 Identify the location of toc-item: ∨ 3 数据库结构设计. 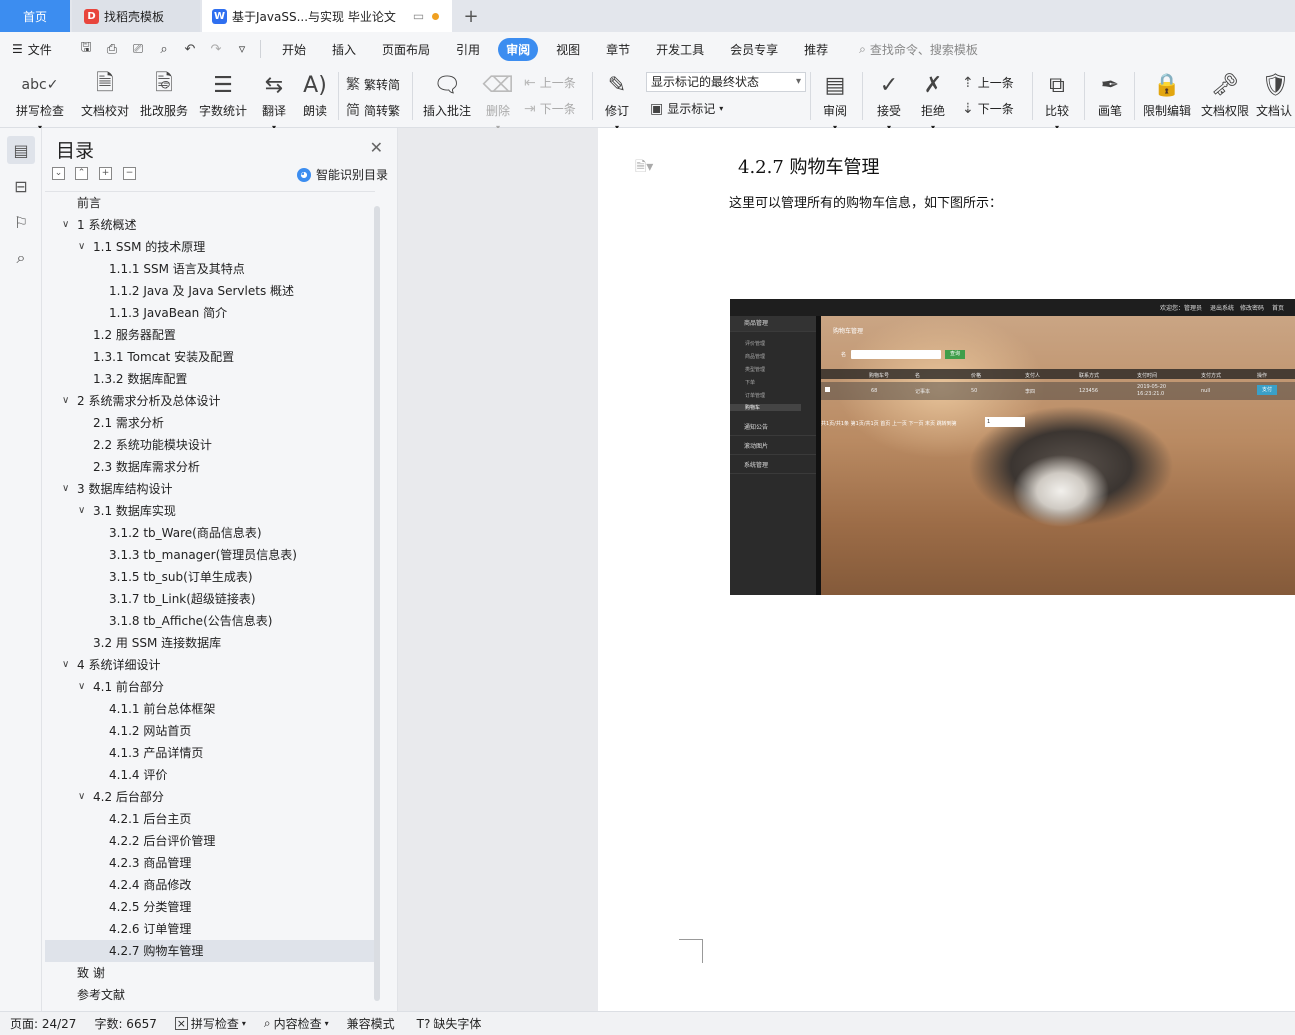
(210, 489).